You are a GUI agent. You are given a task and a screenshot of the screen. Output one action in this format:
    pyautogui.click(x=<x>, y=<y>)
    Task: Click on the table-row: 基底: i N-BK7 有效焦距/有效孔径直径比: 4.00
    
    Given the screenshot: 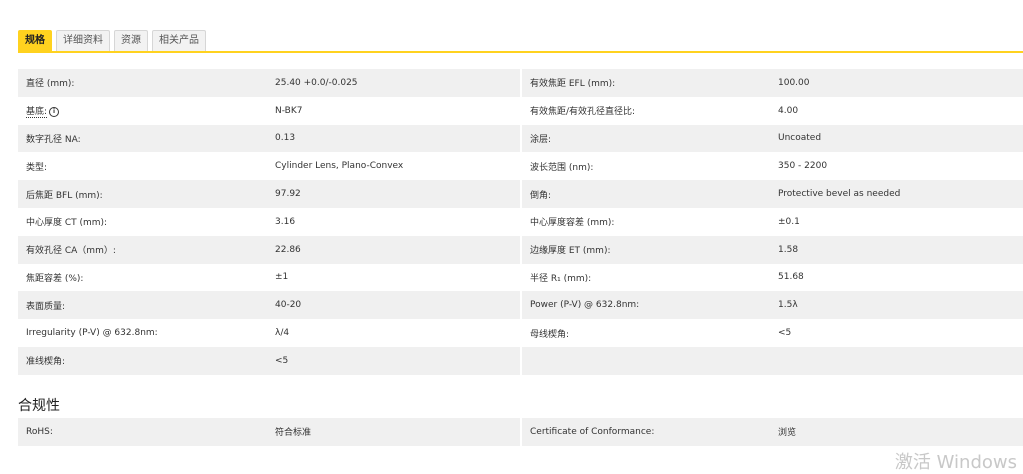 What is the action you would take?
    pyautogui.click(x=520, y=110)
    